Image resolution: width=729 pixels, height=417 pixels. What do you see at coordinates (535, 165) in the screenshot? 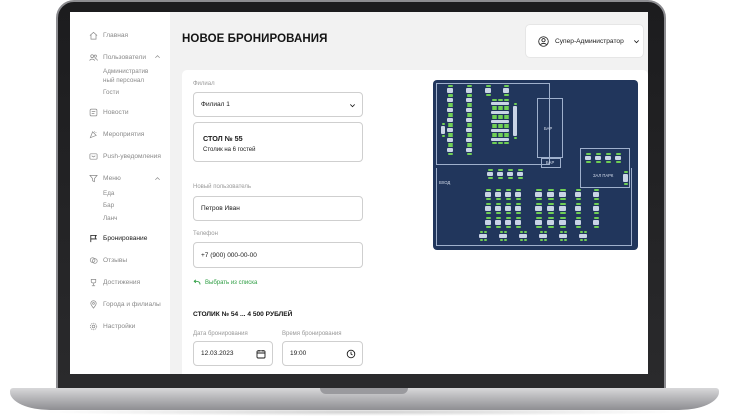
I see `floor-plan-map: БАР БАР ЗАЛ ПАРК ВХОД` at bounding box center [535, 165].